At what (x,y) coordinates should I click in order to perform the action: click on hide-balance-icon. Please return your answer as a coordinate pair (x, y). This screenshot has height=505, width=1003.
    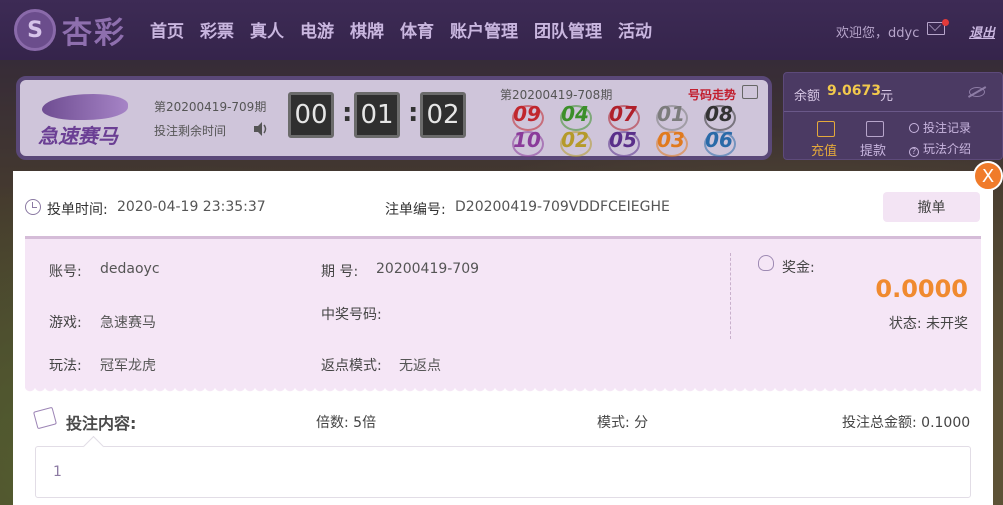
    Looking at the image, I should click on (977, 92).